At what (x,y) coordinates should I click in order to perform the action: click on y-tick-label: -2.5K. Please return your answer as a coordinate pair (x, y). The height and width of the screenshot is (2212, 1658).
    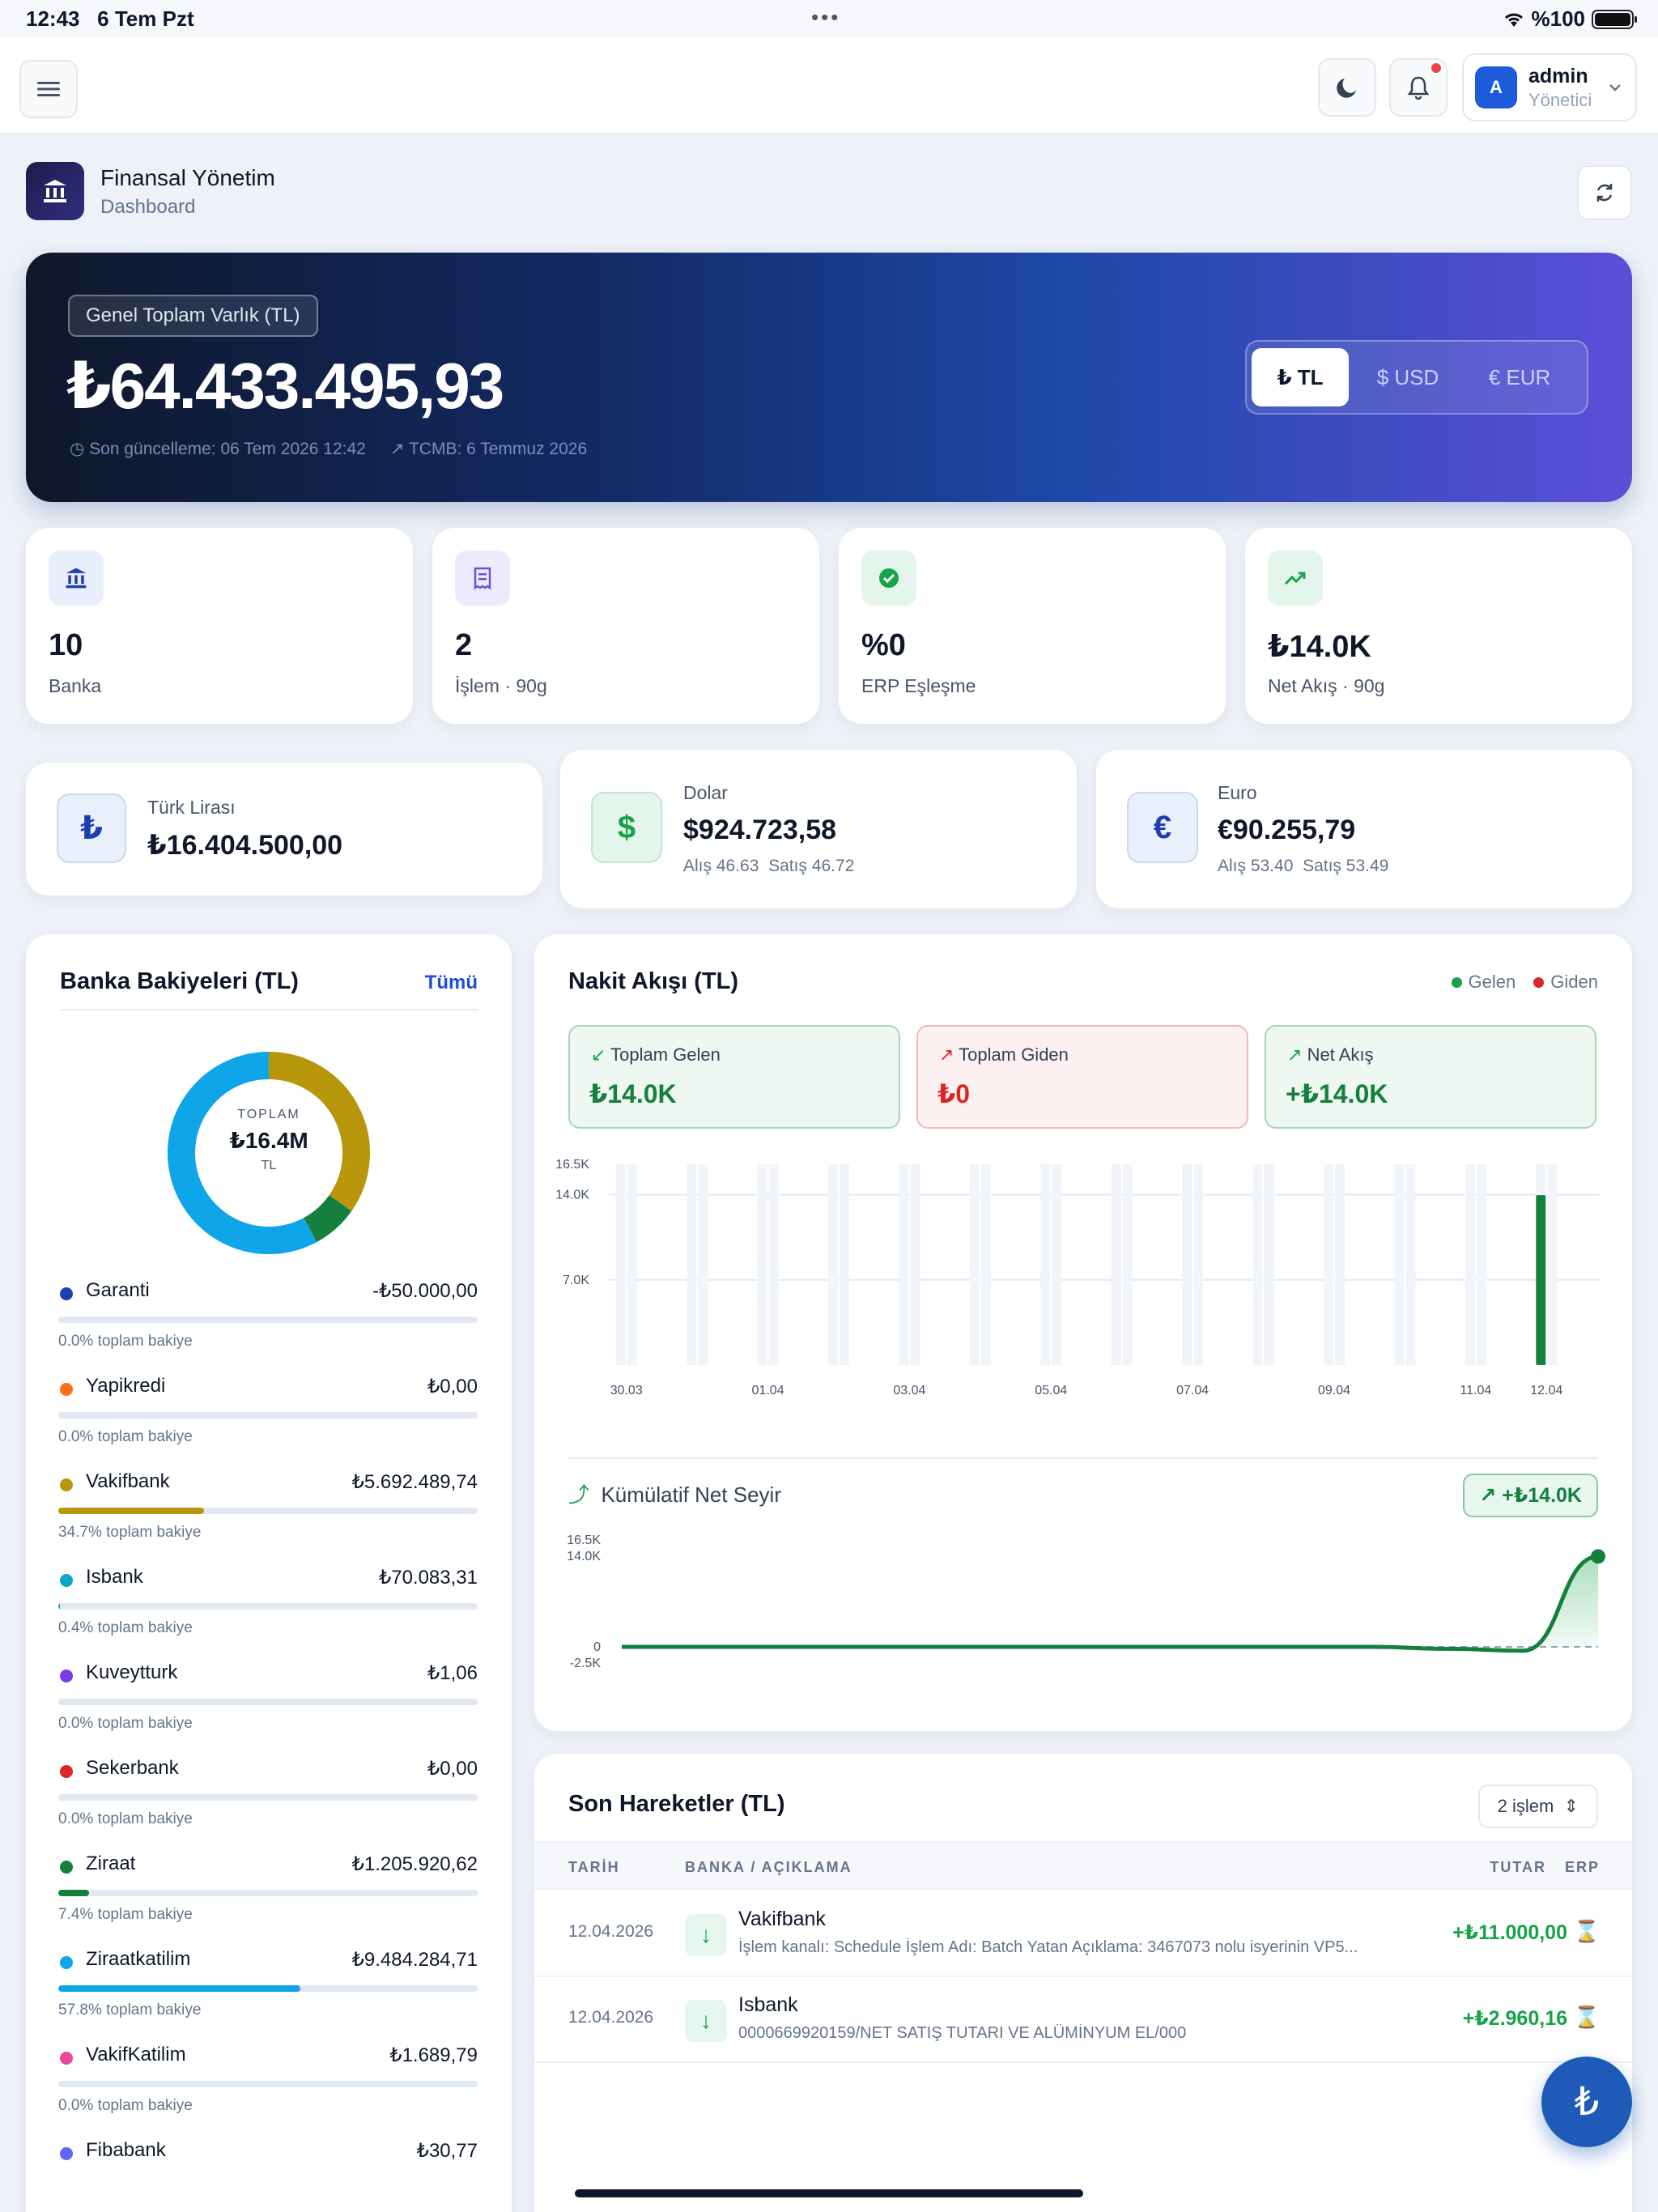
    Looking at the image, I should click on (586, 1663).